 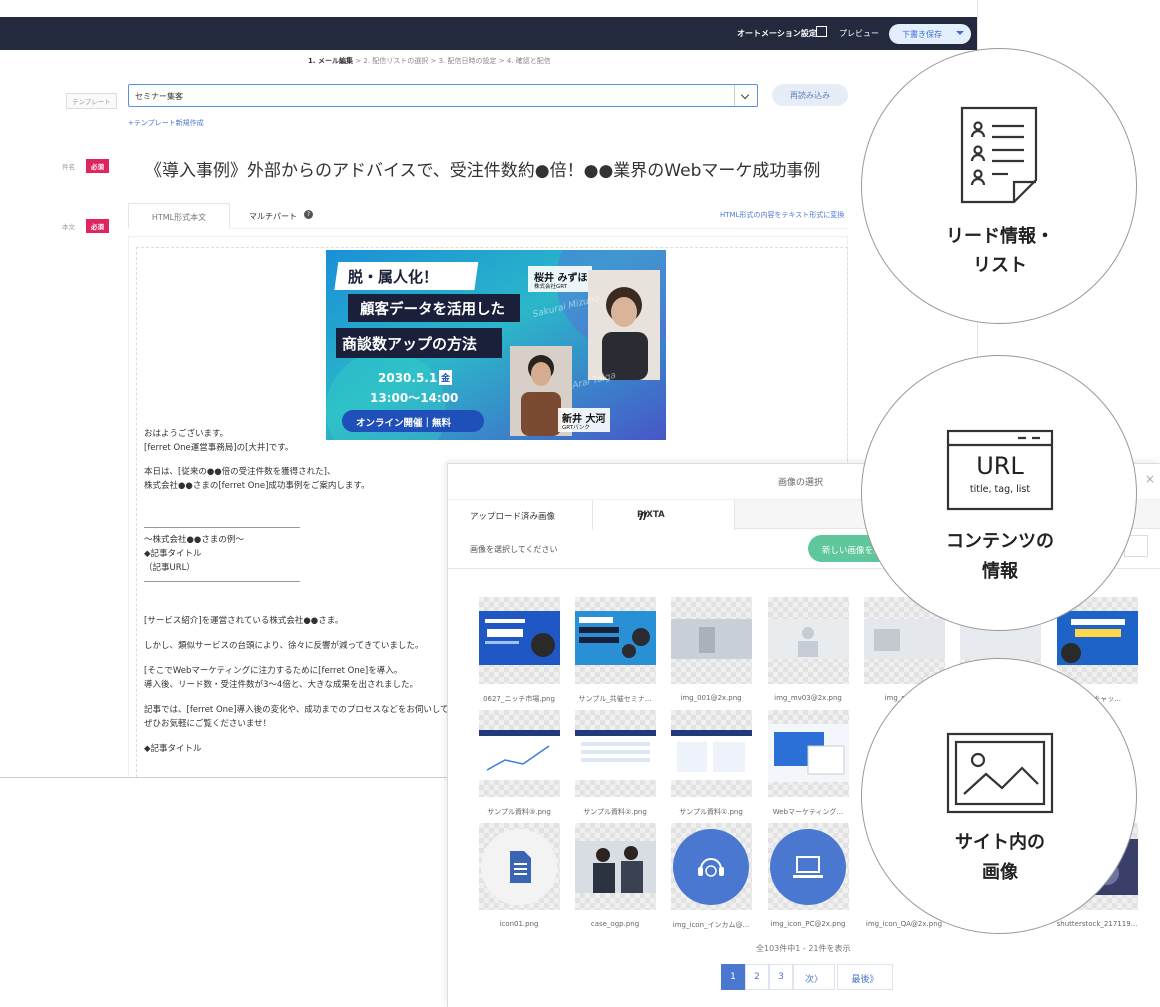 What do you see at coordinates (308, 214) in the screenshot?
I see `help-icon: ?` at bounding box center [308, 214].